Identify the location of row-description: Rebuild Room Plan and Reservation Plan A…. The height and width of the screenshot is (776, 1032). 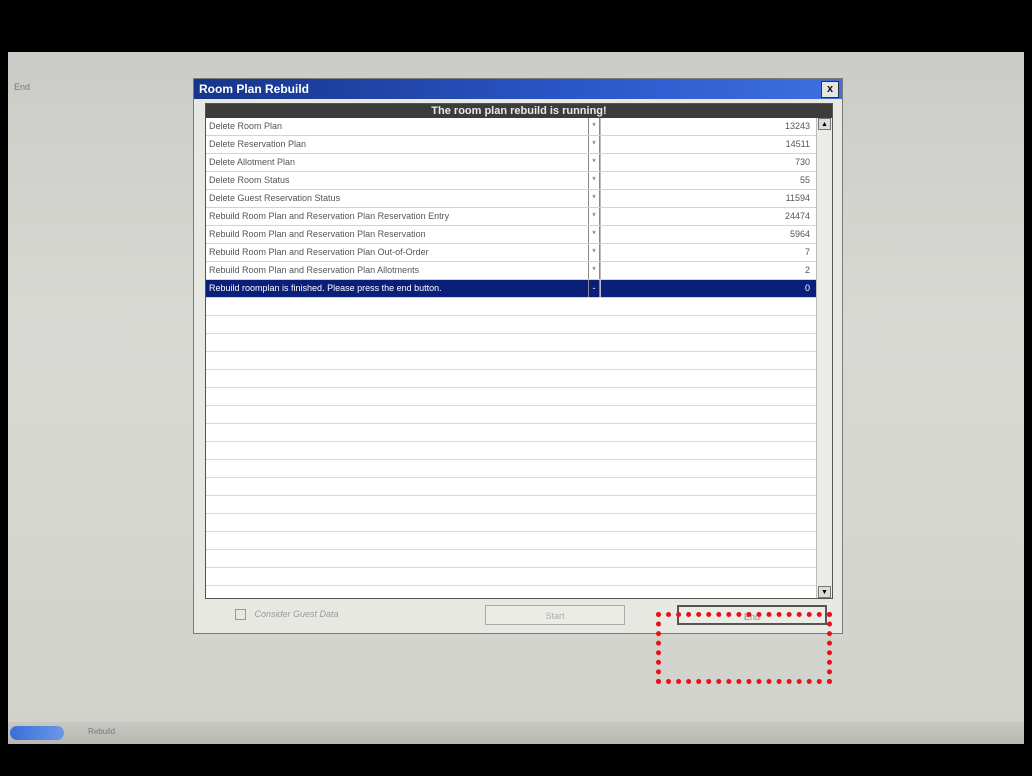
(314, 270).